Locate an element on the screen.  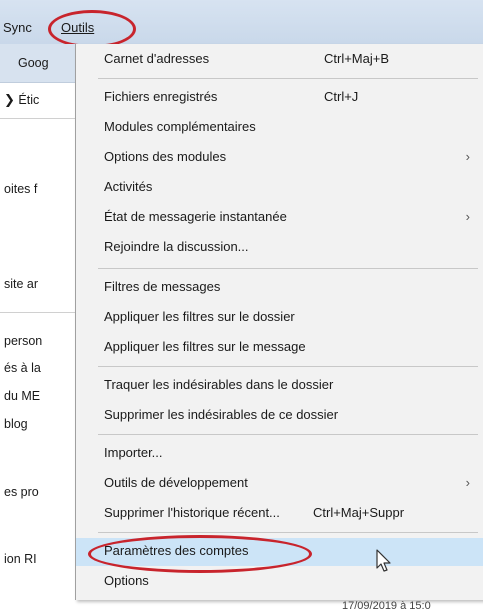
menubar-outils-label: Outils is located at coordinates (78, 27).